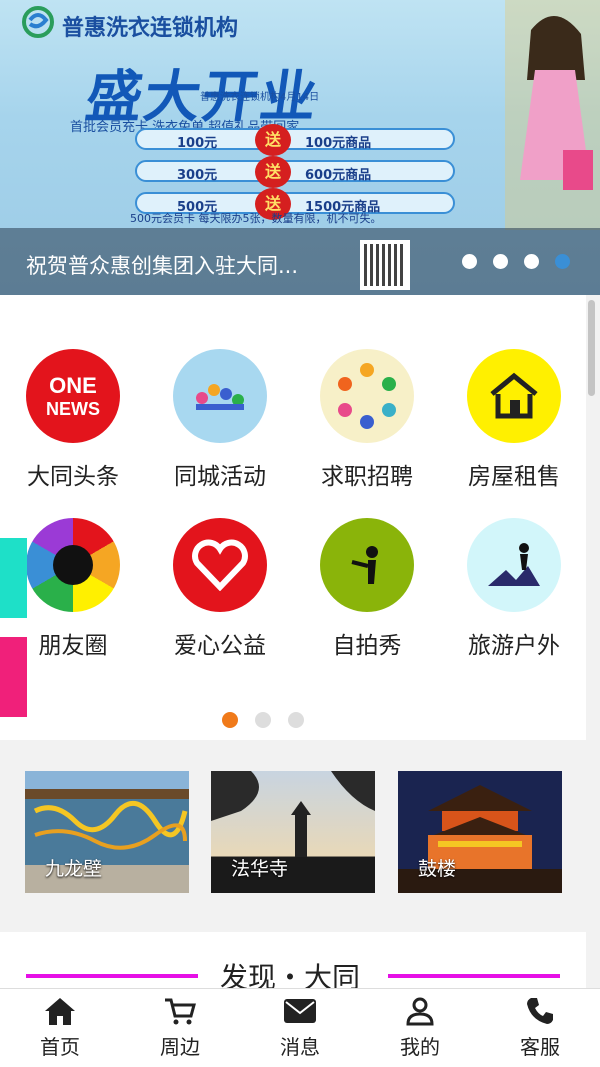 This screenshot has height=1067, width=600. I want to click on grid-item-label: 旅游户外, so click(514, 646).